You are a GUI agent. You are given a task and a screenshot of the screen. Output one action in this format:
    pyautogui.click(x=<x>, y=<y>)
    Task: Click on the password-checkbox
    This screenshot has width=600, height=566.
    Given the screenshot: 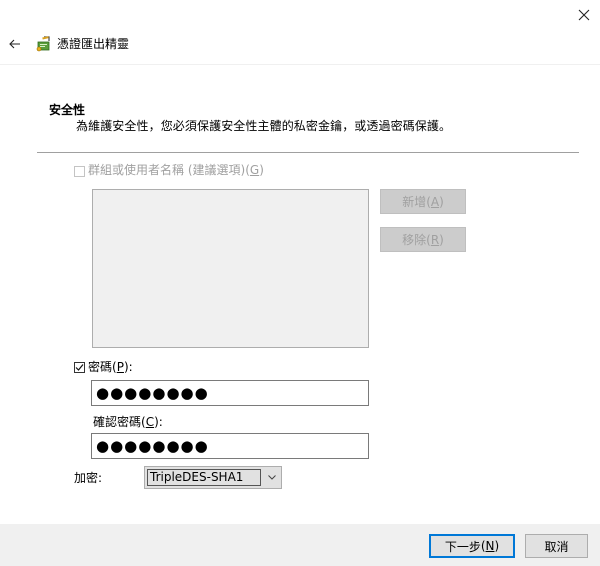 What is the action you would take?
    pyautogui.click(x=79, y=367)
    